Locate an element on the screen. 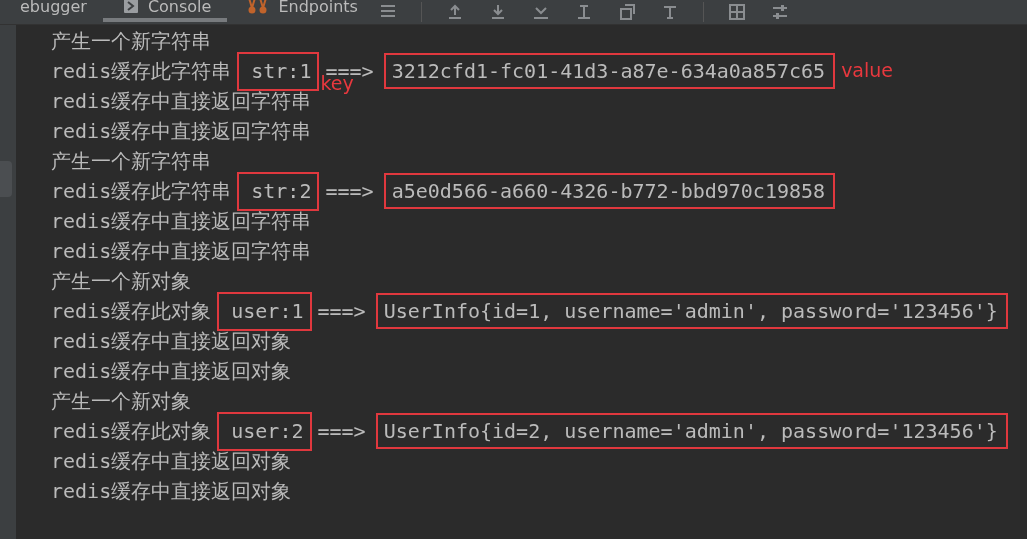 The image size is (1027, 539). layout-icon is located at coordinates (736, 12).